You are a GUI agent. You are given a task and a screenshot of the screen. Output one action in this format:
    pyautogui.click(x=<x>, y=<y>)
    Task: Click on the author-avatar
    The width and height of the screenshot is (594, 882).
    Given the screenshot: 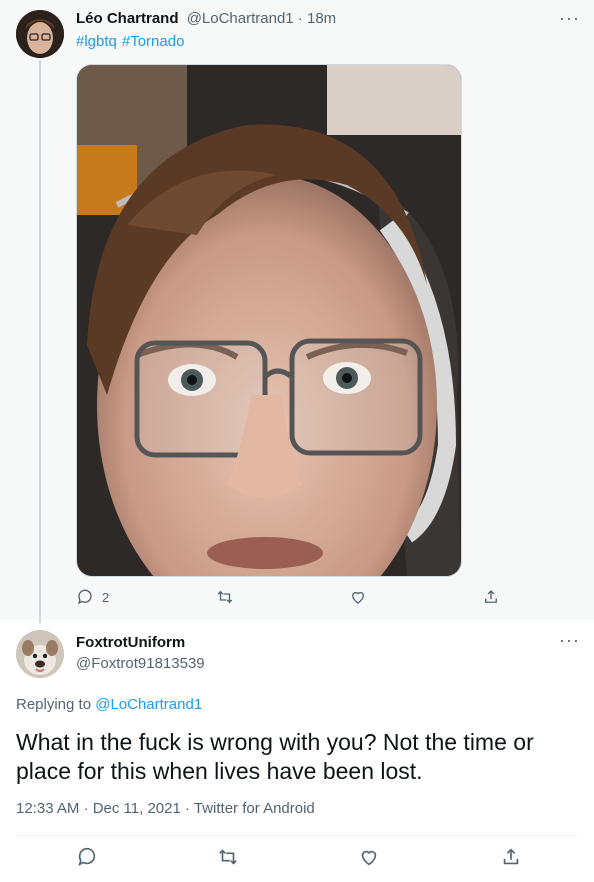 What is the action you would take?
    pyautogui.click(x=40, y=34)
    